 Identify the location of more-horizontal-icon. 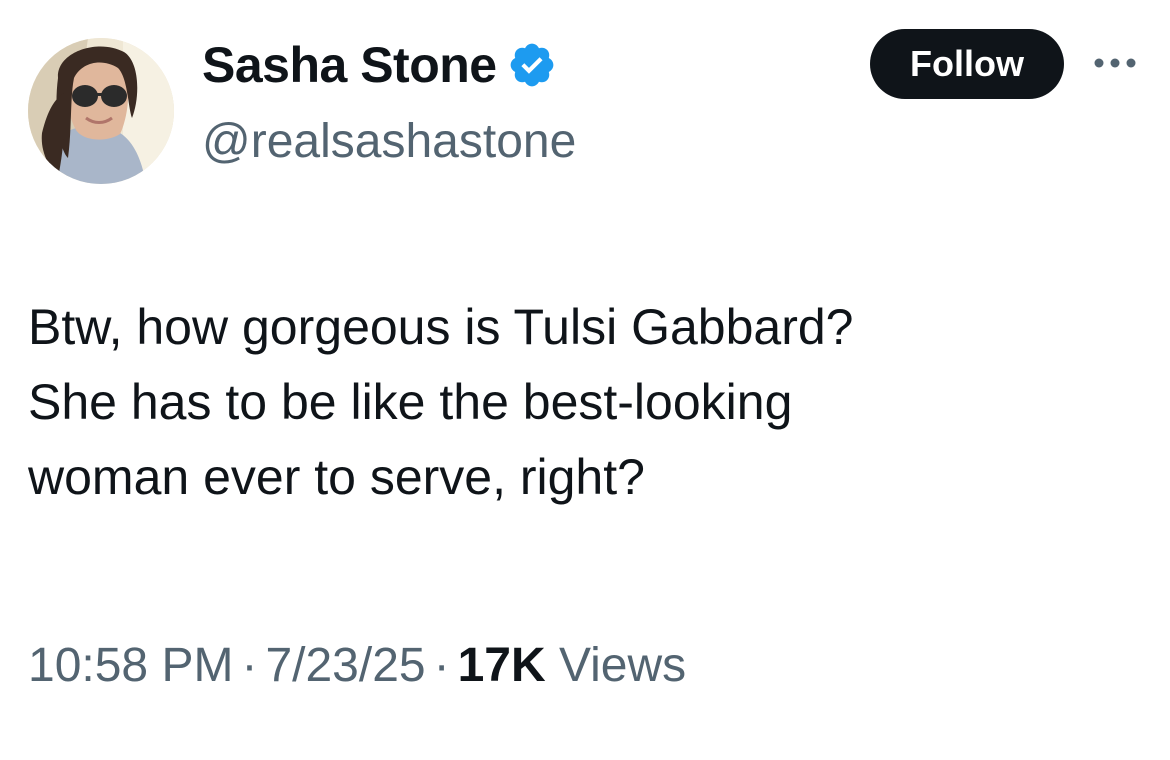
(1115, 63).